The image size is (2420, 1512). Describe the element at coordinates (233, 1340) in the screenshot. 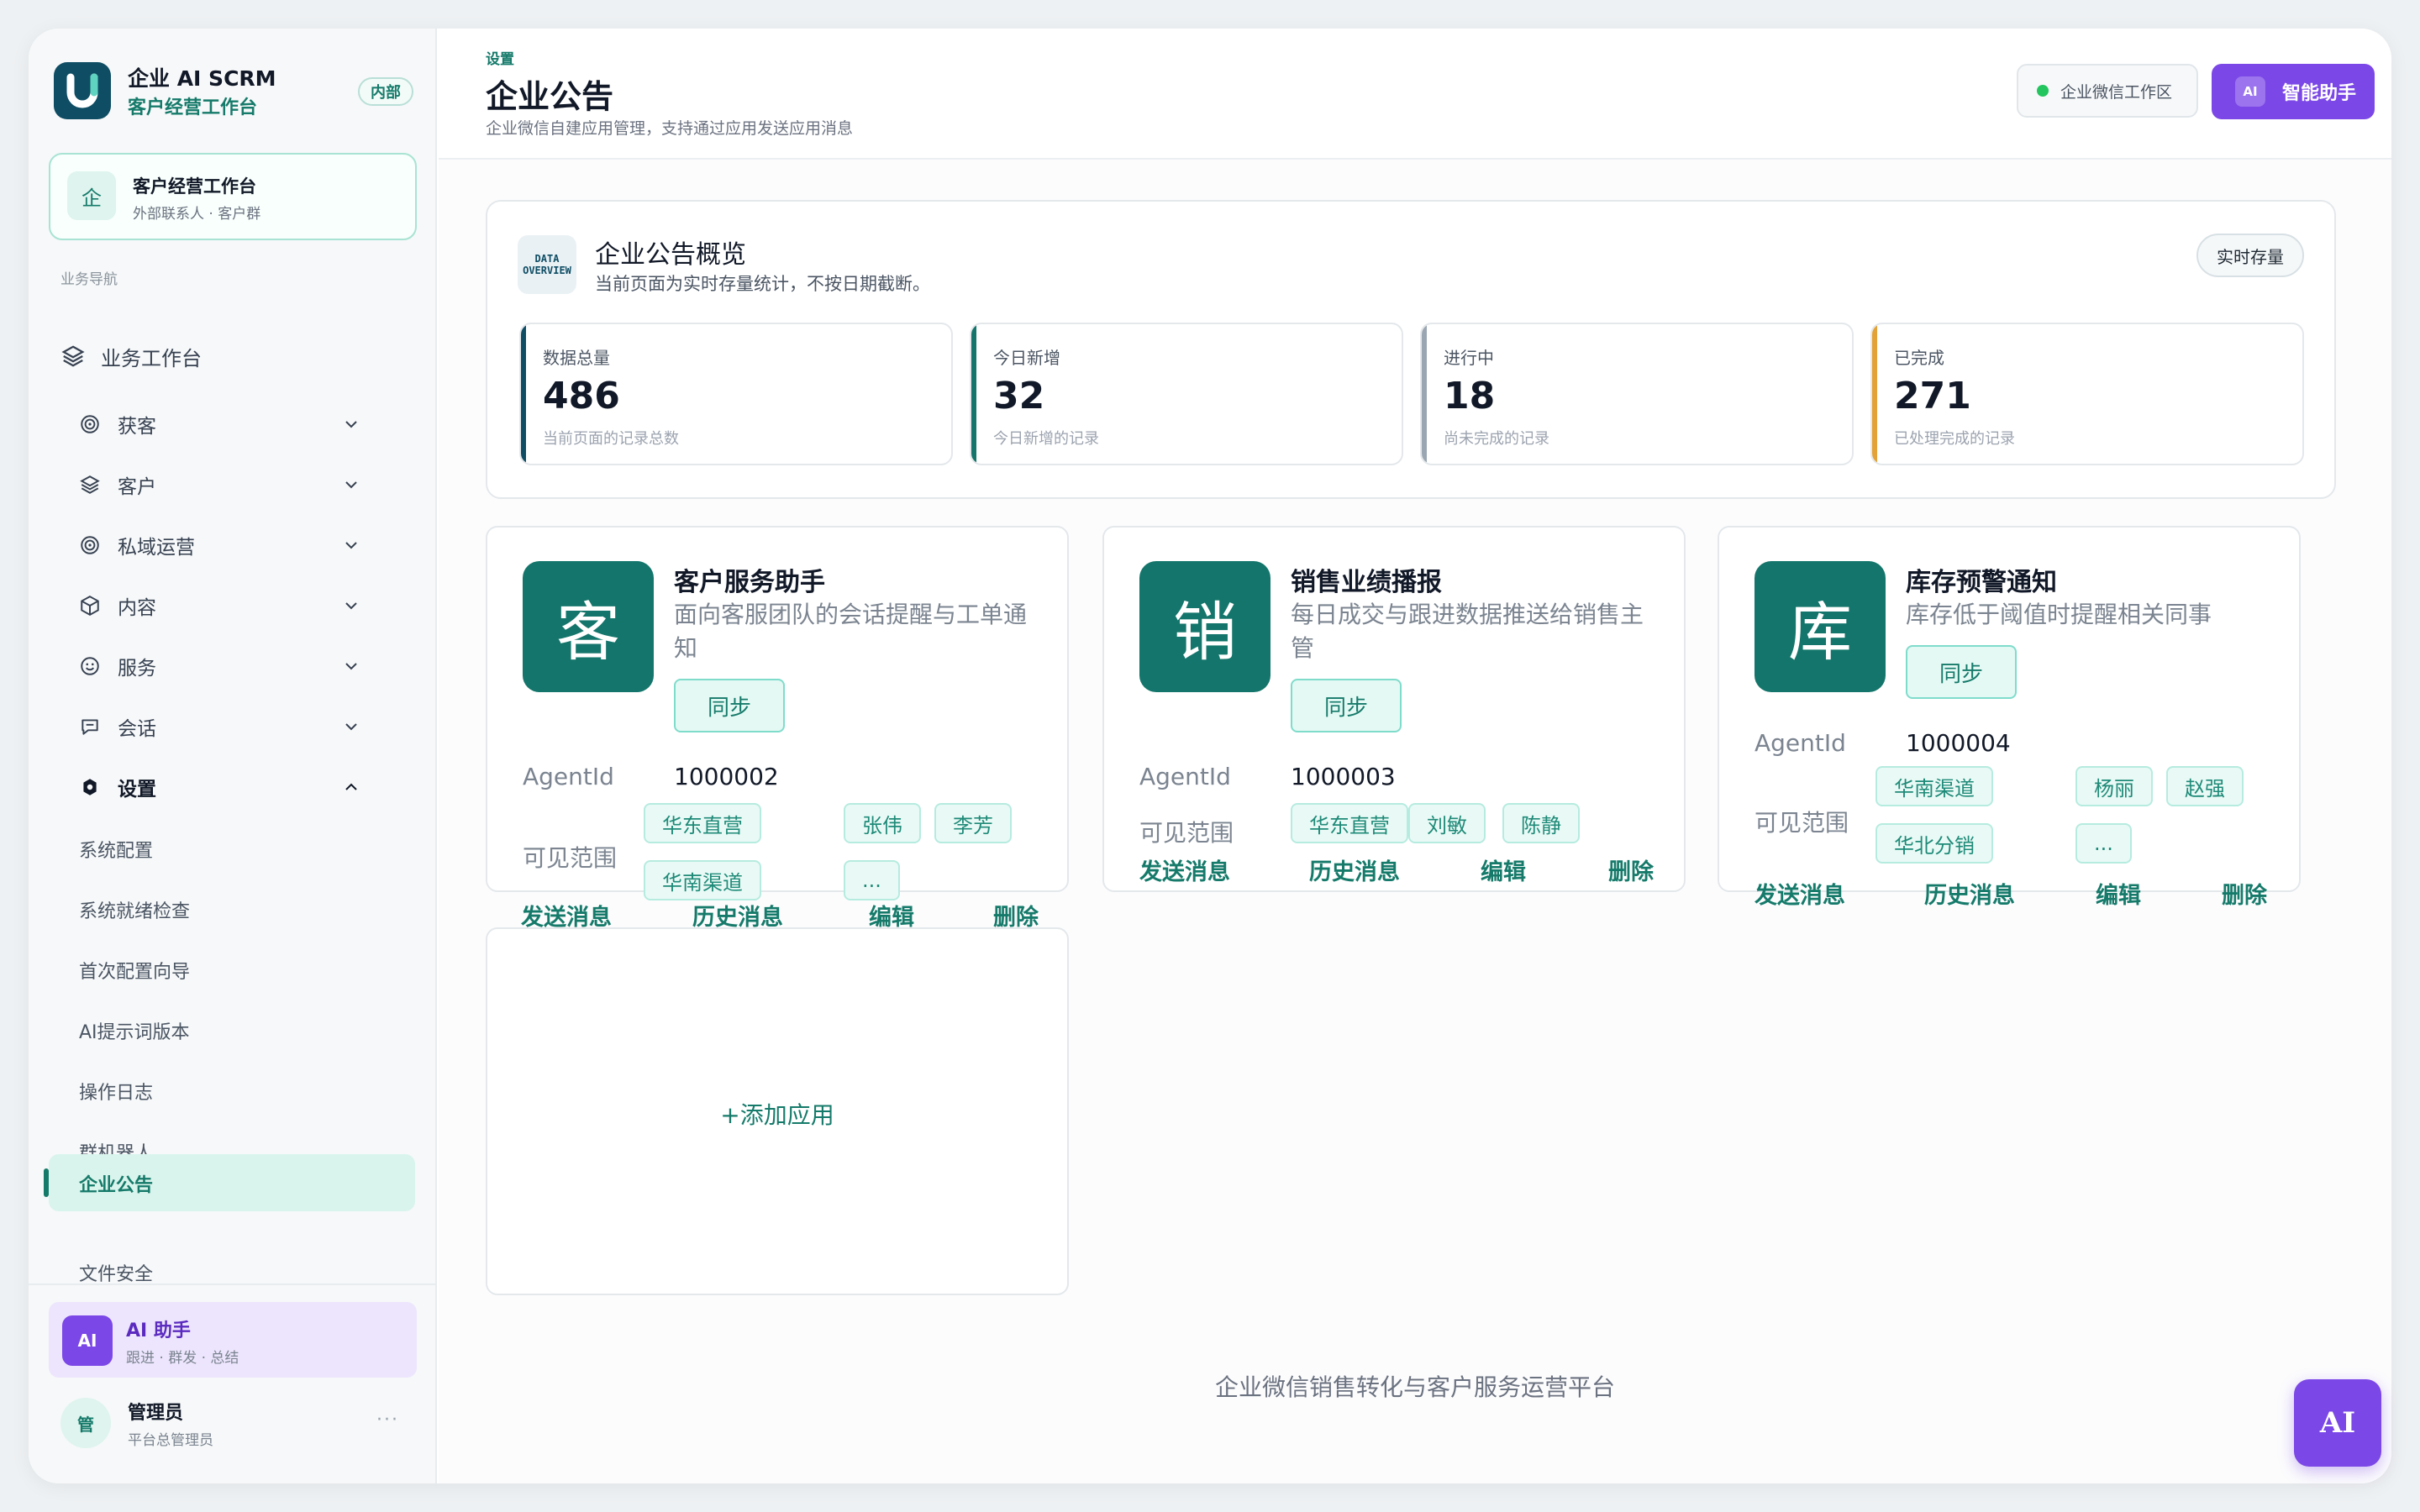

I see `ai-helper-card: AI AI 助手 跟进 · 群发 · 总结` at that location.